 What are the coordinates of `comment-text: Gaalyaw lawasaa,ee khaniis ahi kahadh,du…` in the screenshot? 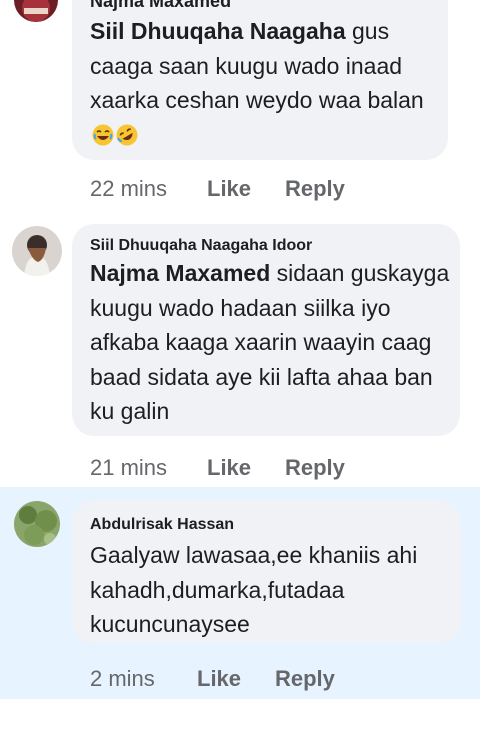 It's located at (254, 589).